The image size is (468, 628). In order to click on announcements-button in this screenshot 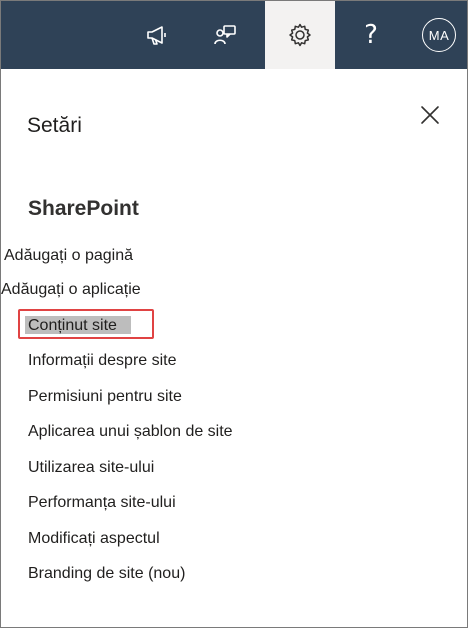, I will do `click(157, 35)`.